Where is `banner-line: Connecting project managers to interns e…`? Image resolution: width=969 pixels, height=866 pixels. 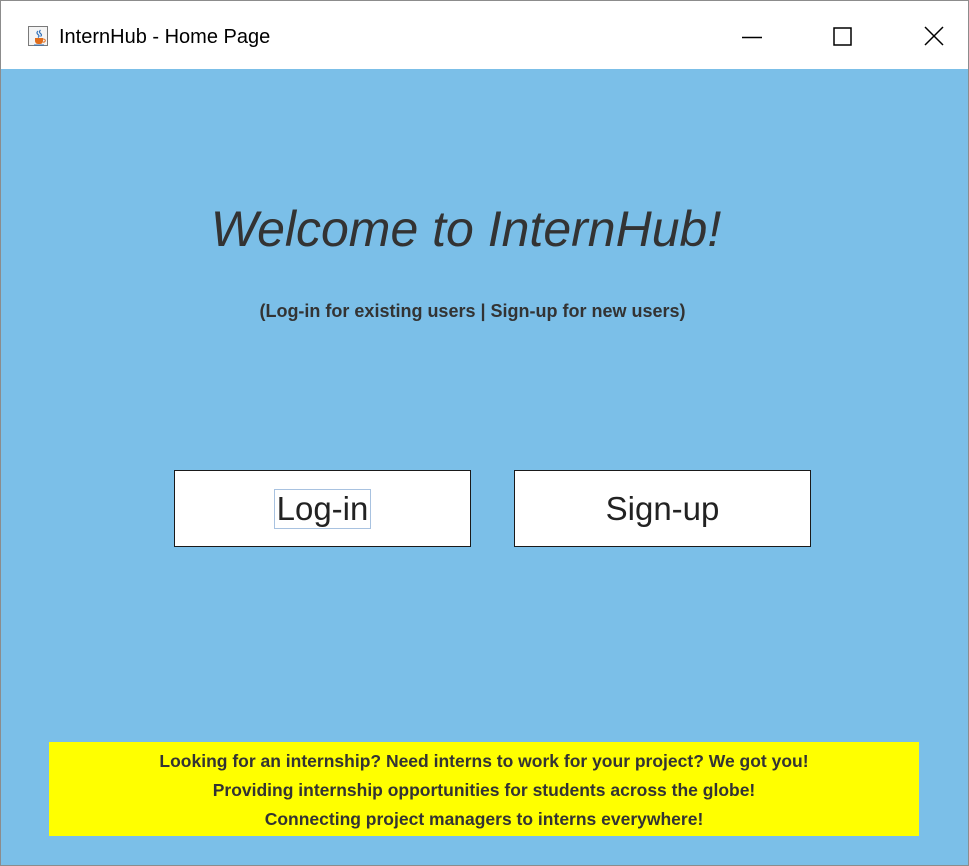 banner-line: Connecting project managers to interns e… is located at coordinates (484, 819).